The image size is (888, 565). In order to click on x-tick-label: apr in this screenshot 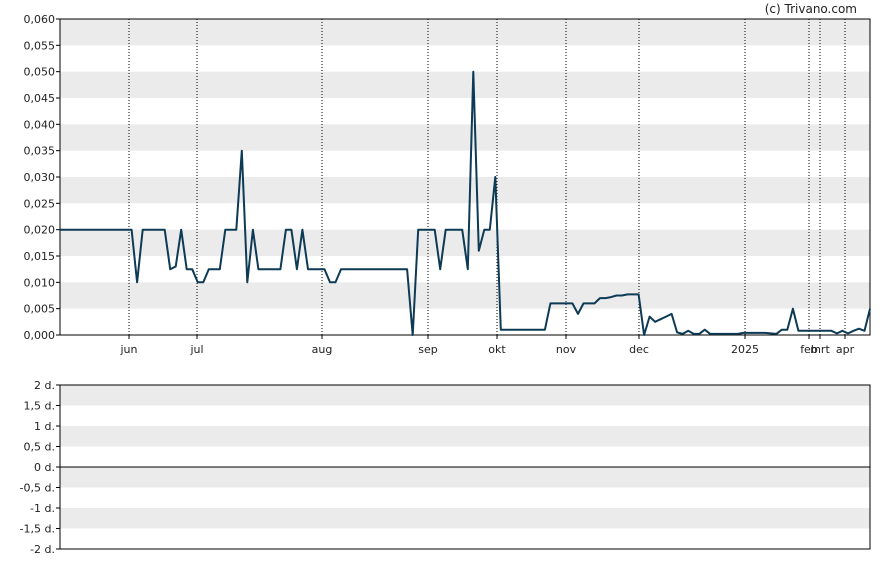, I will do `click(845, 349)`.